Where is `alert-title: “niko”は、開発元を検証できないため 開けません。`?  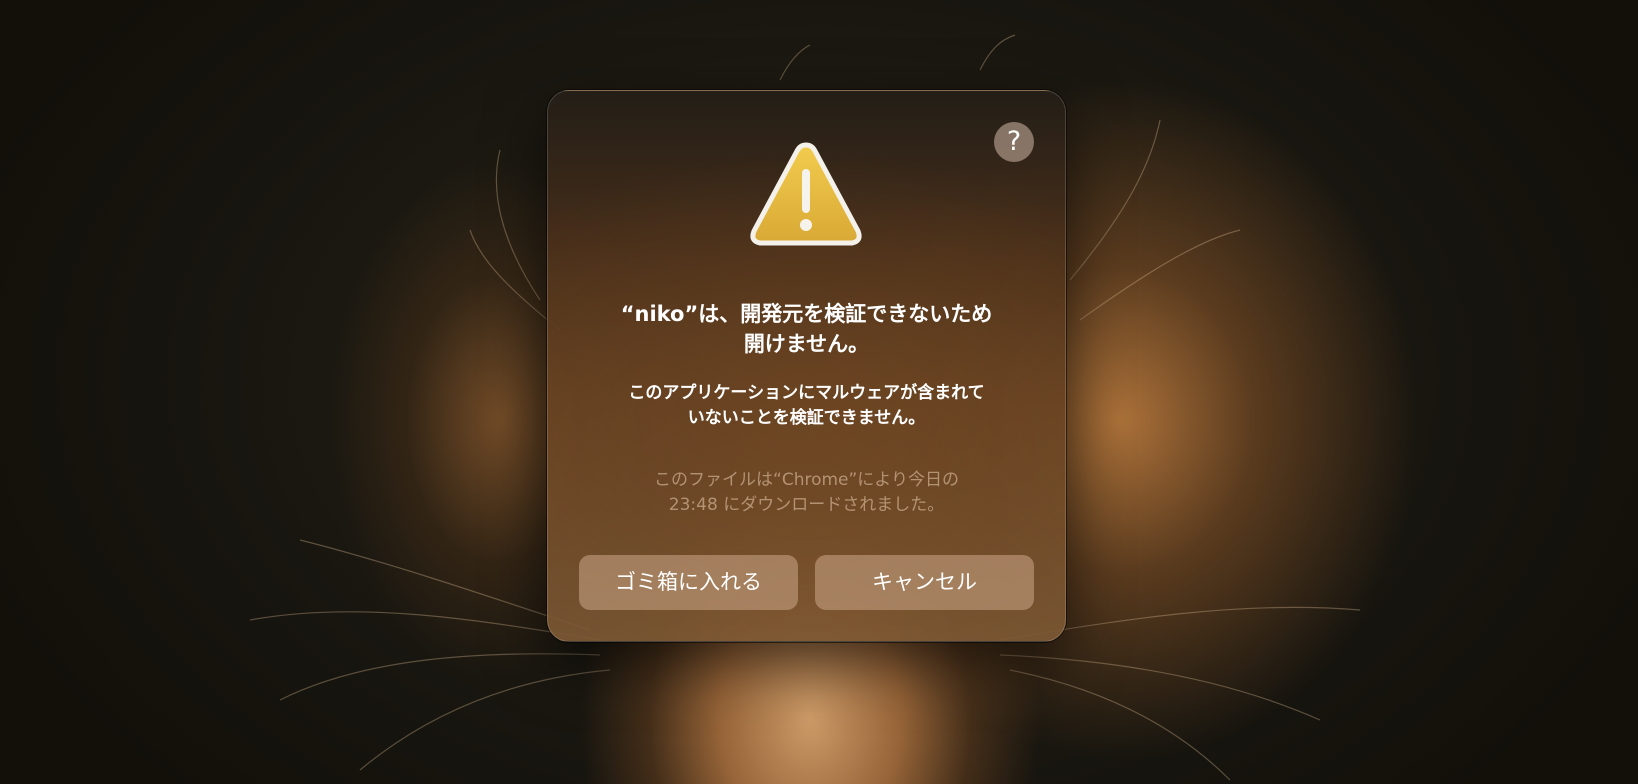
alert-title: “niko”は、開発元を検証できないため 開けません。 is located at coordinates (806, 329).